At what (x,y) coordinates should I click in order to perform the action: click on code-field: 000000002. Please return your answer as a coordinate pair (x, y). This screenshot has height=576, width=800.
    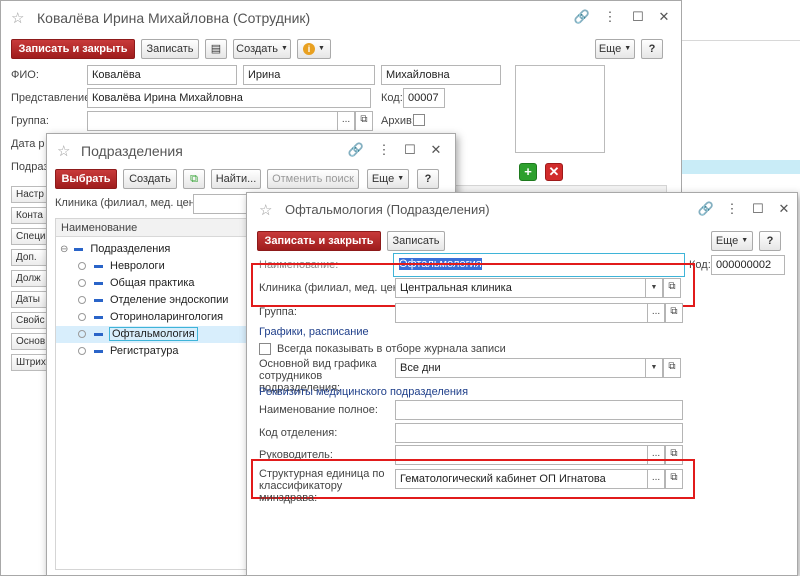
    Looking at the image, I should click on (748, 265).